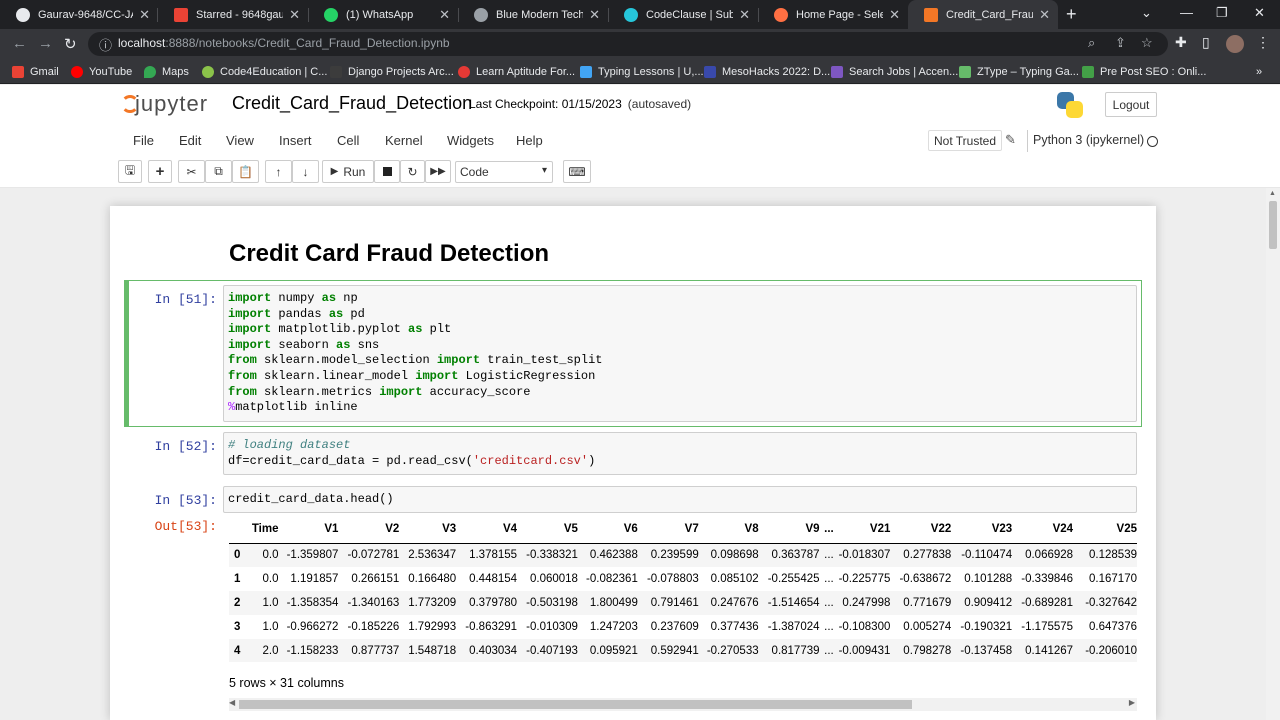 The width and height of the screenshot is (1280, 720). Describe the element at coordinates (387, 171) in the screenshot. I see `interrupt-kernel-button` at that location.